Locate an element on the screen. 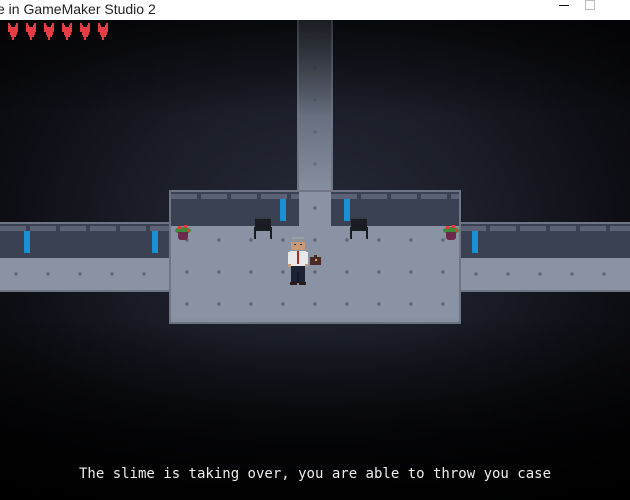 The image size is (630, 500). maximize-button is located at coordinates (607, 10).